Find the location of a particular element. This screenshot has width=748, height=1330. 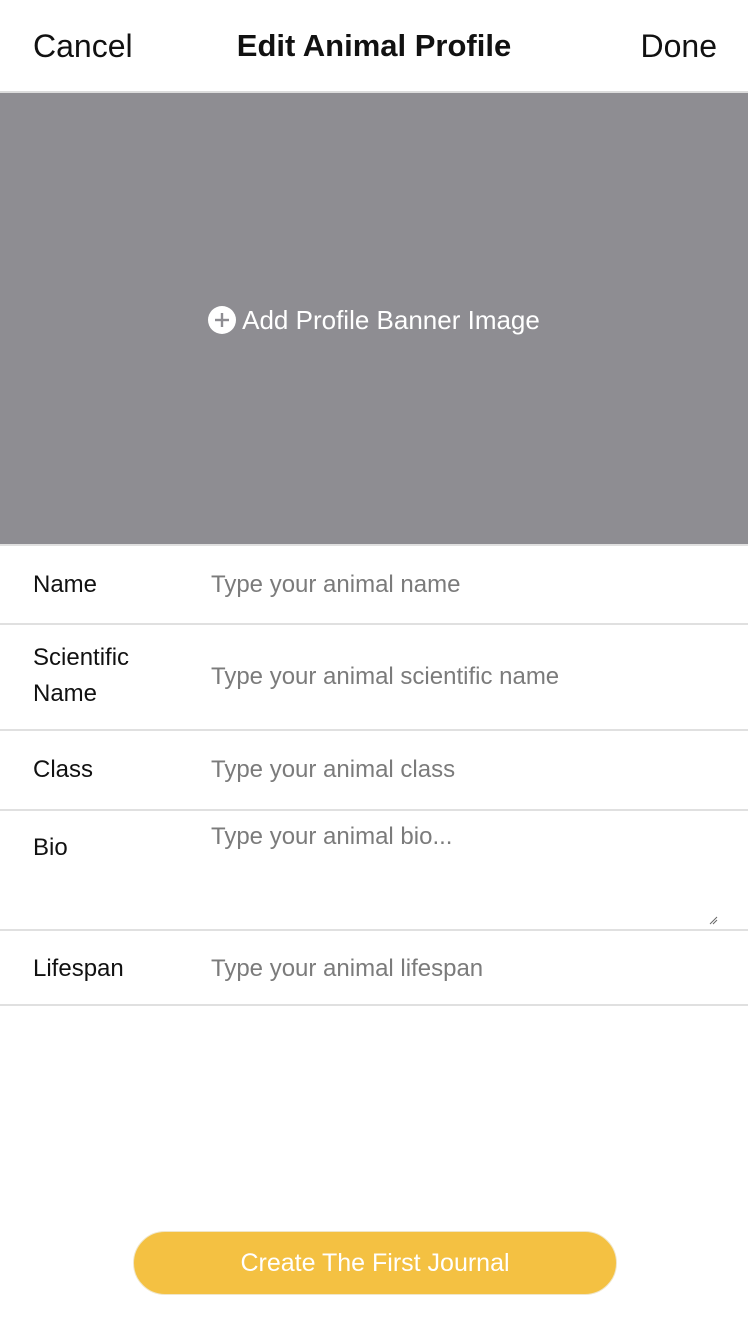

navigation-bar: Cancel Edit Animal Profile Done is located at coordinates (374, 46).